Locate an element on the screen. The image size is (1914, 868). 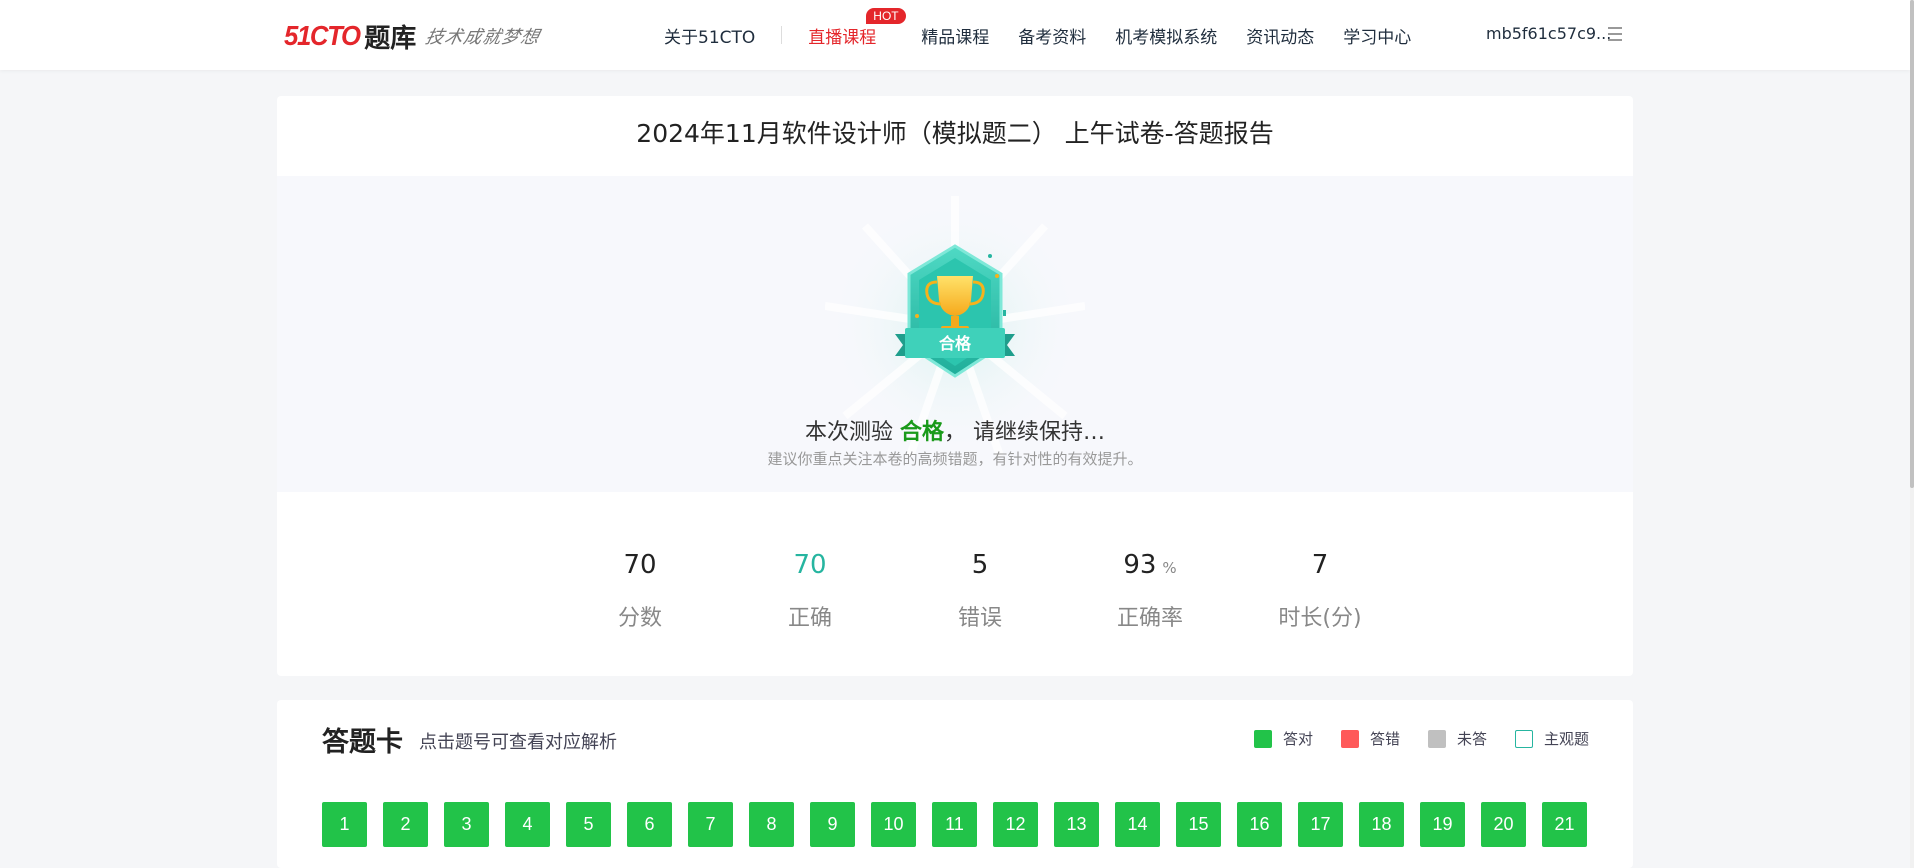
question-number-button: 13 is located at coordinates (1076, 824).